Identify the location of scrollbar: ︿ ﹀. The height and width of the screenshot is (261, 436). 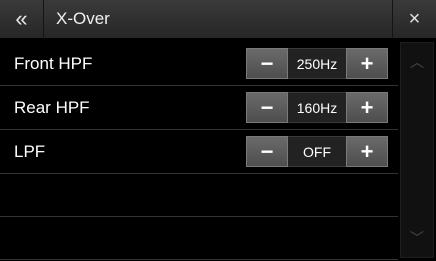
(417, 150).